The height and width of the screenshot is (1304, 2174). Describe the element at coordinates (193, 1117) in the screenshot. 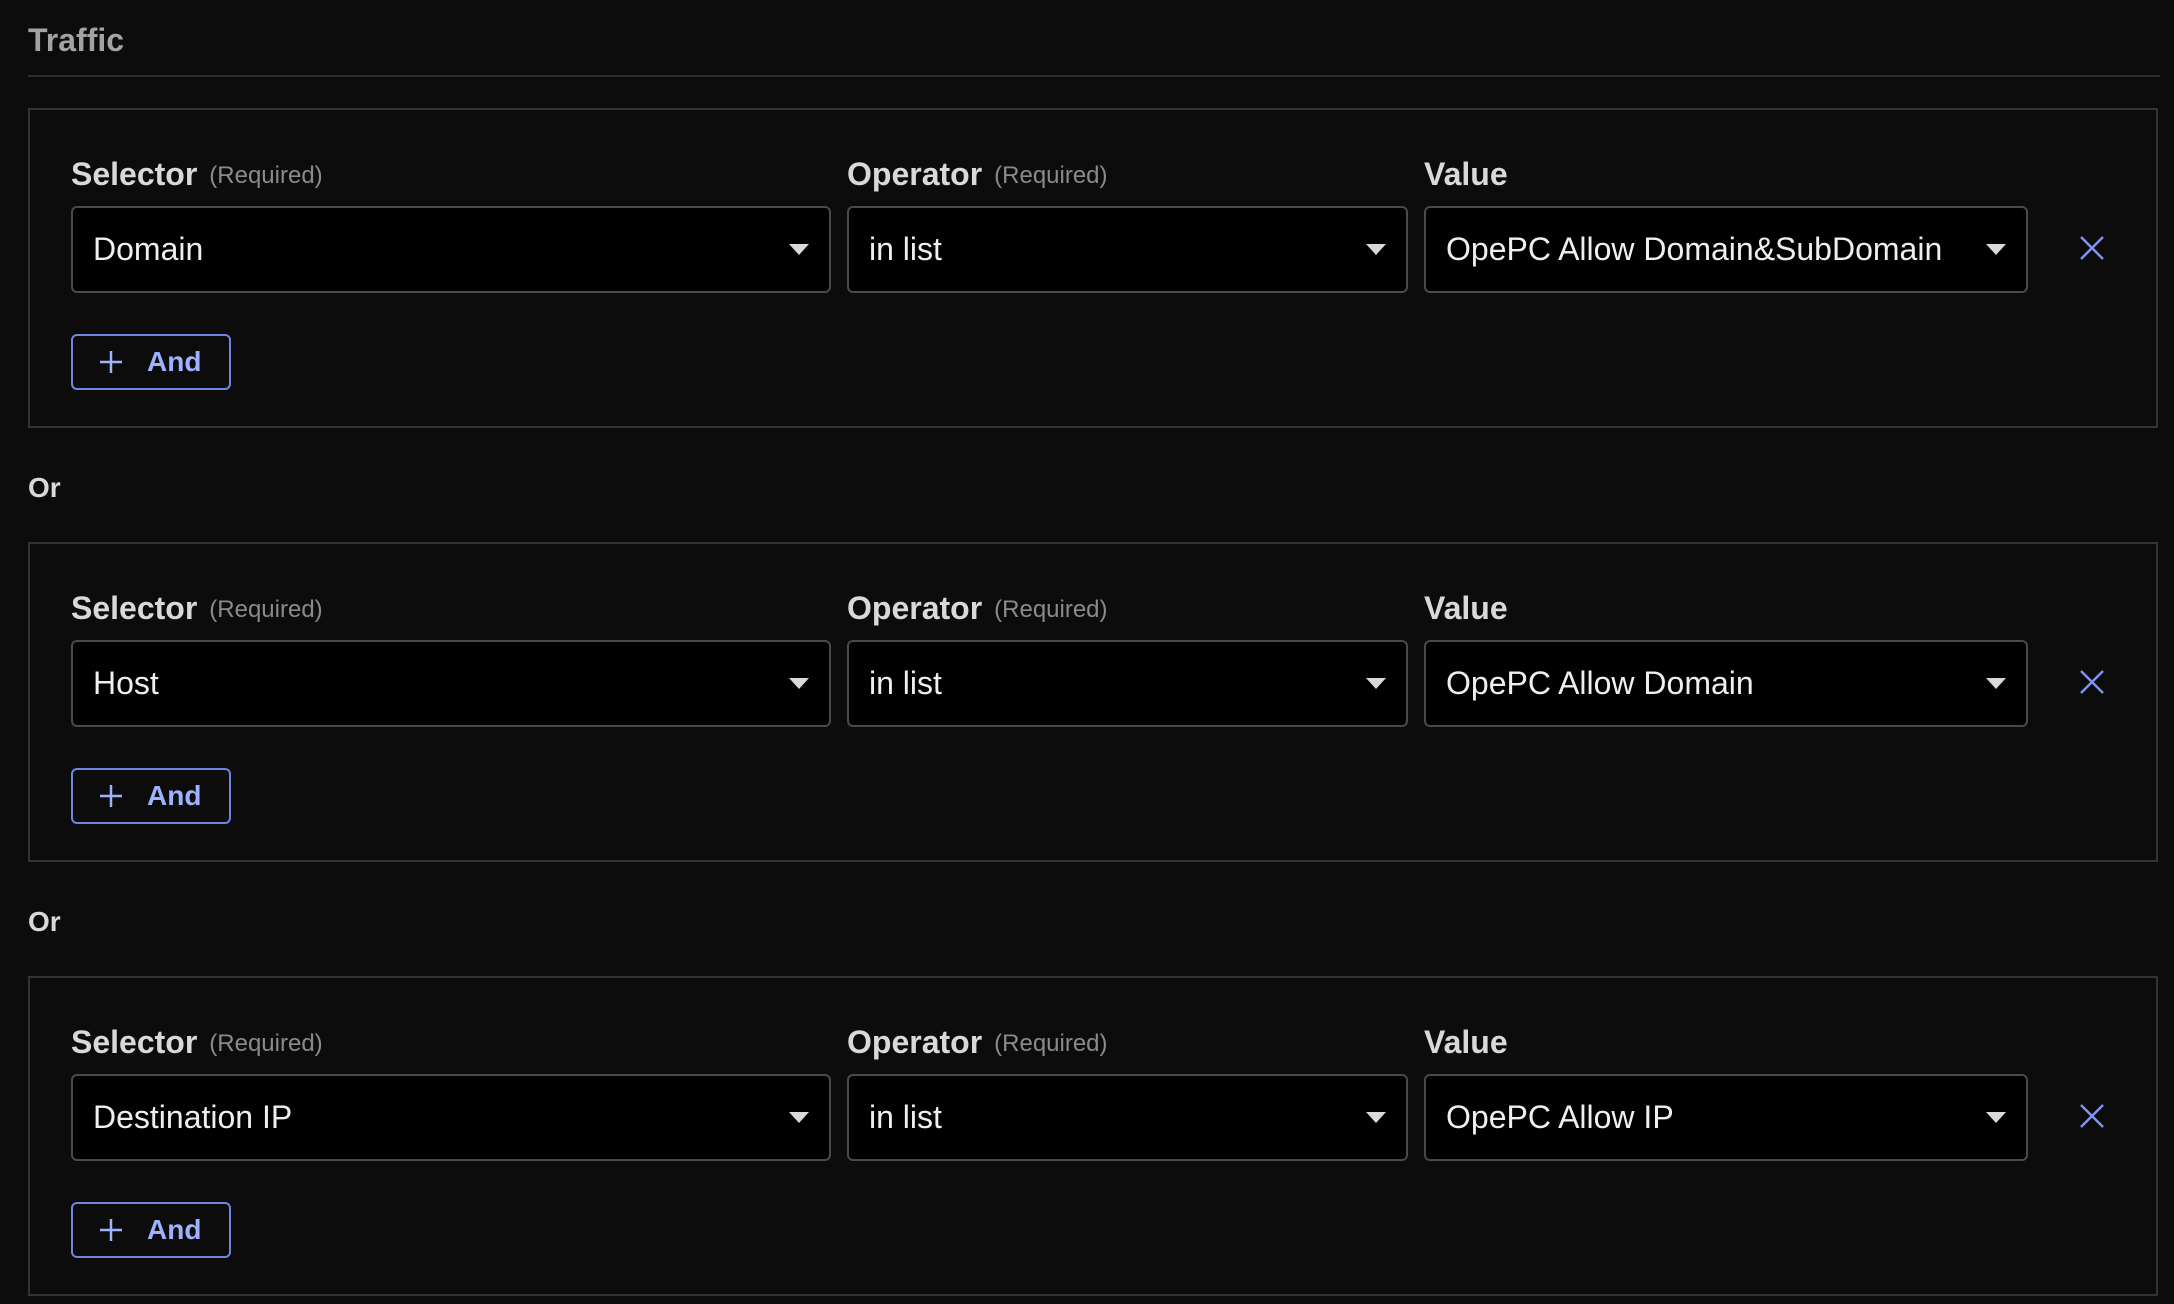

I see `selector-selected-value: Destination IP` at that location.